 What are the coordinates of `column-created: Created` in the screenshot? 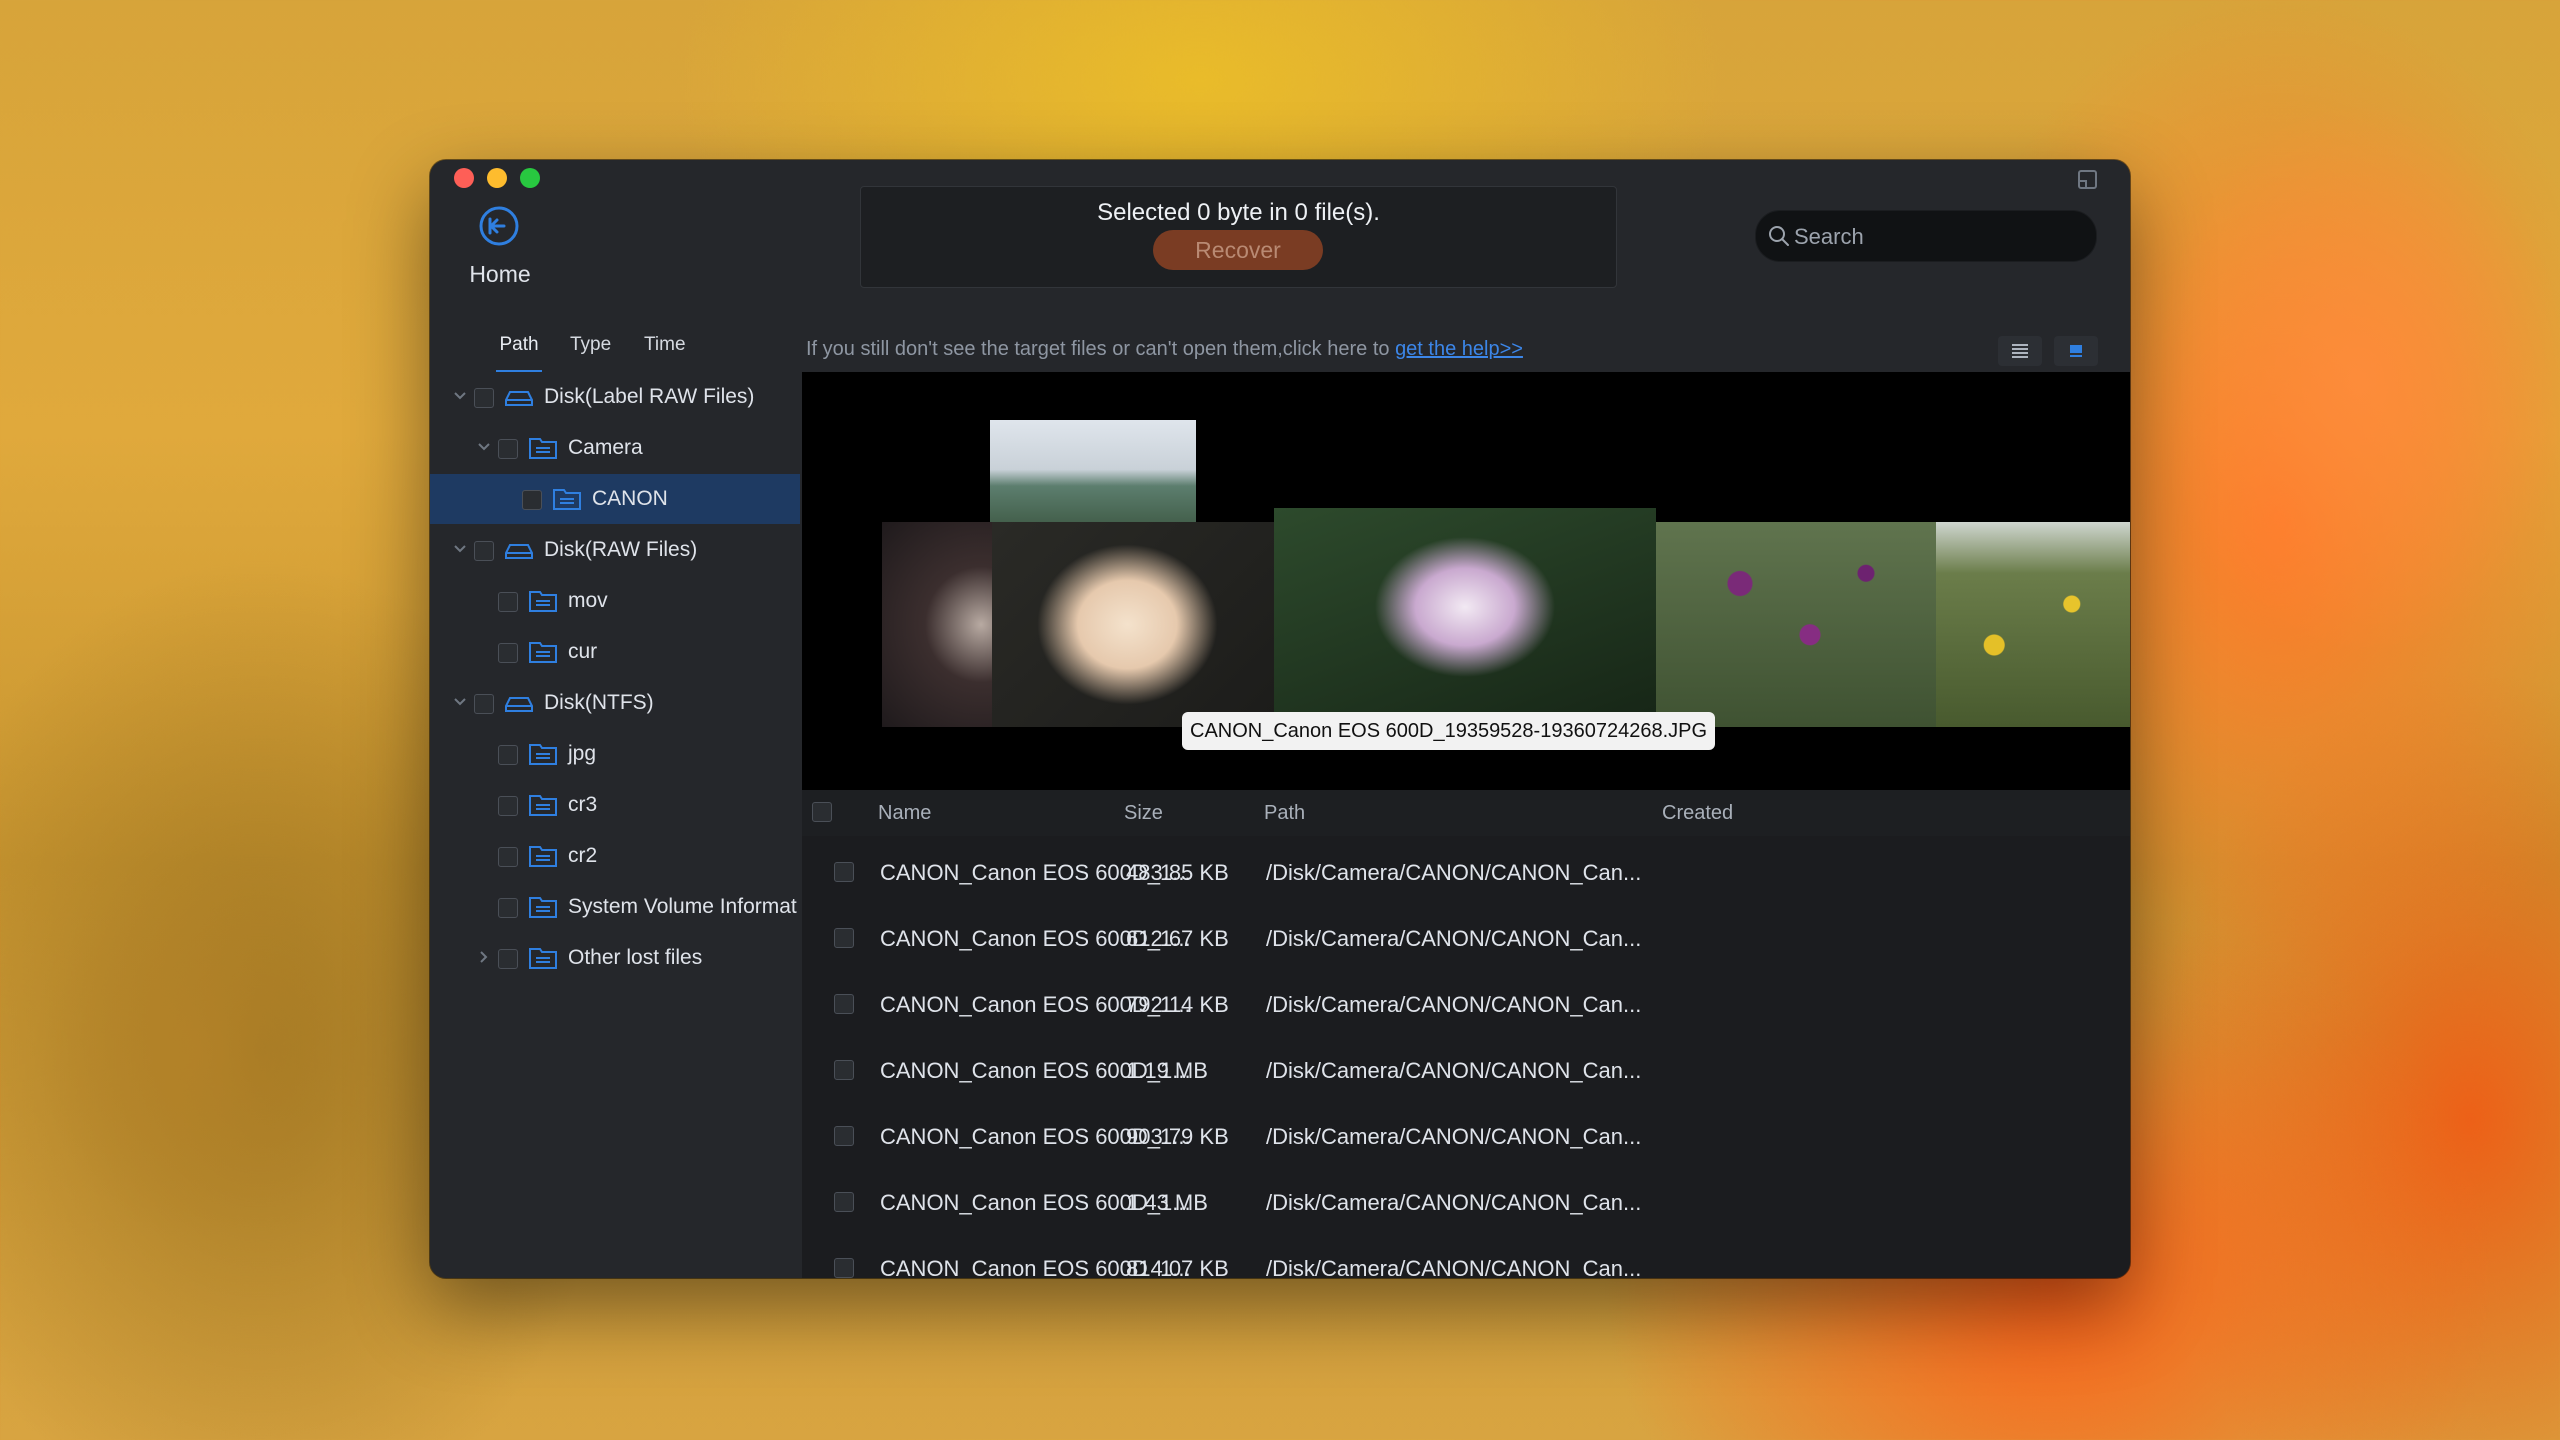 It's located at (1697, 813).